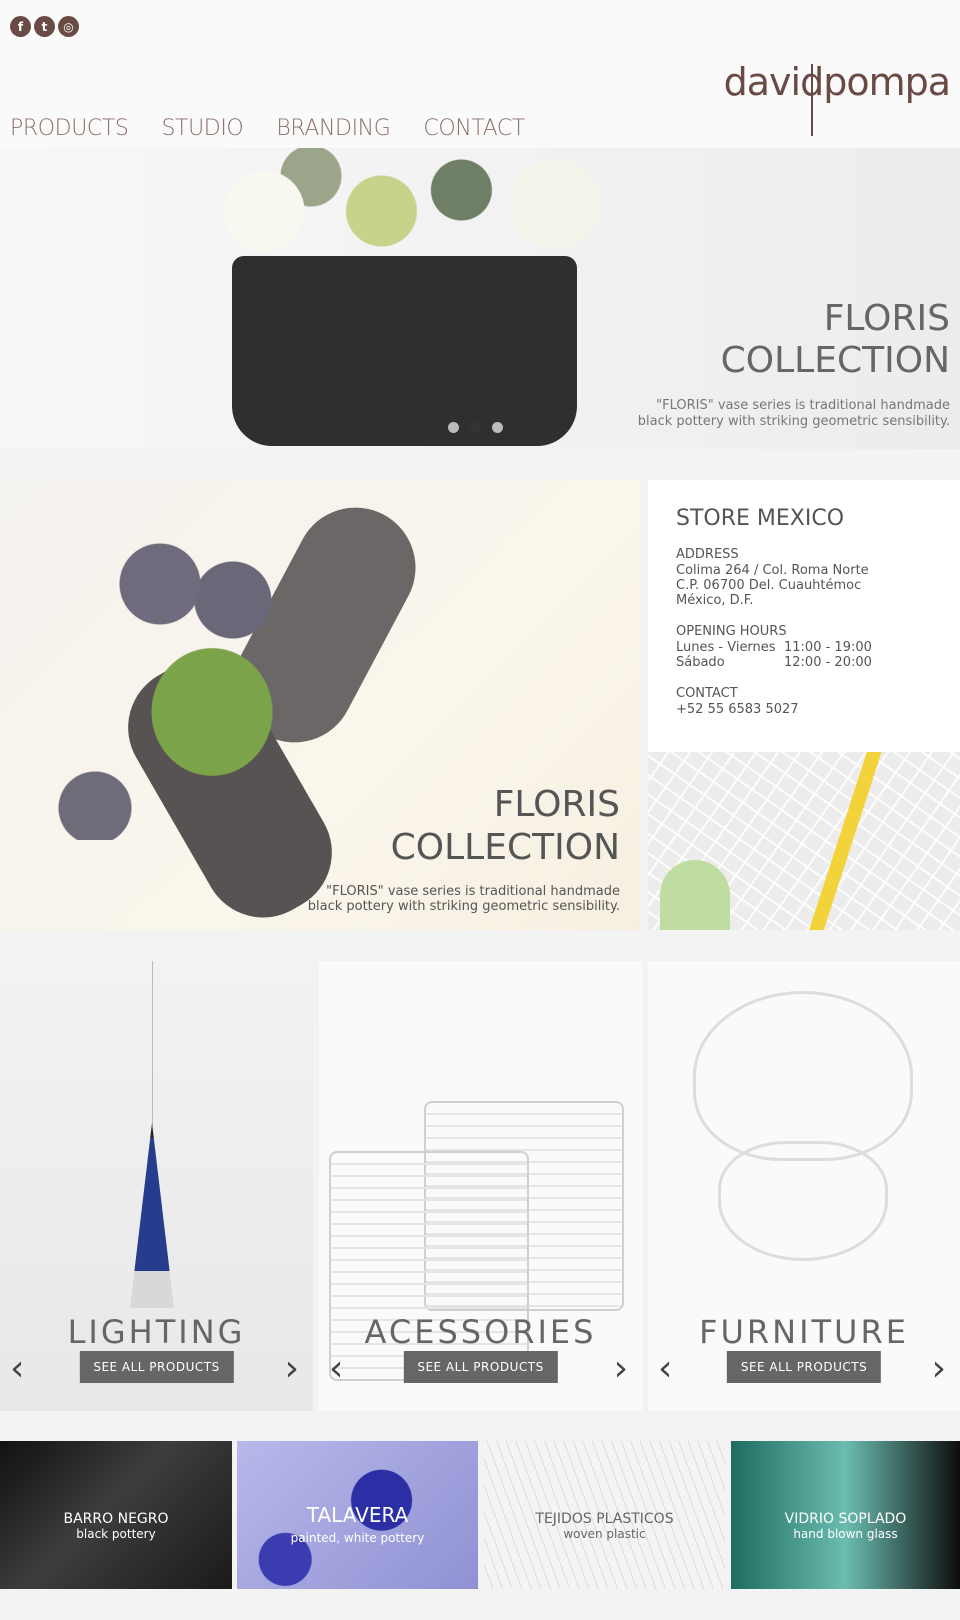 Image resolution: width=960 pixels, height=1620 pixels. I want to click on category-furniture: FURNITURE SEE ALL PRODUCTS ‹ ›, so click(804, 1186).